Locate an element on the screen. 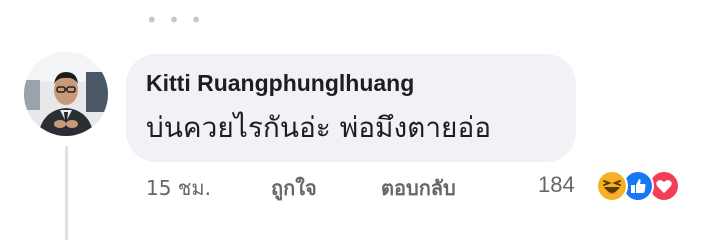  like-button: ถูกใจ is located at coordinates (294, 188).